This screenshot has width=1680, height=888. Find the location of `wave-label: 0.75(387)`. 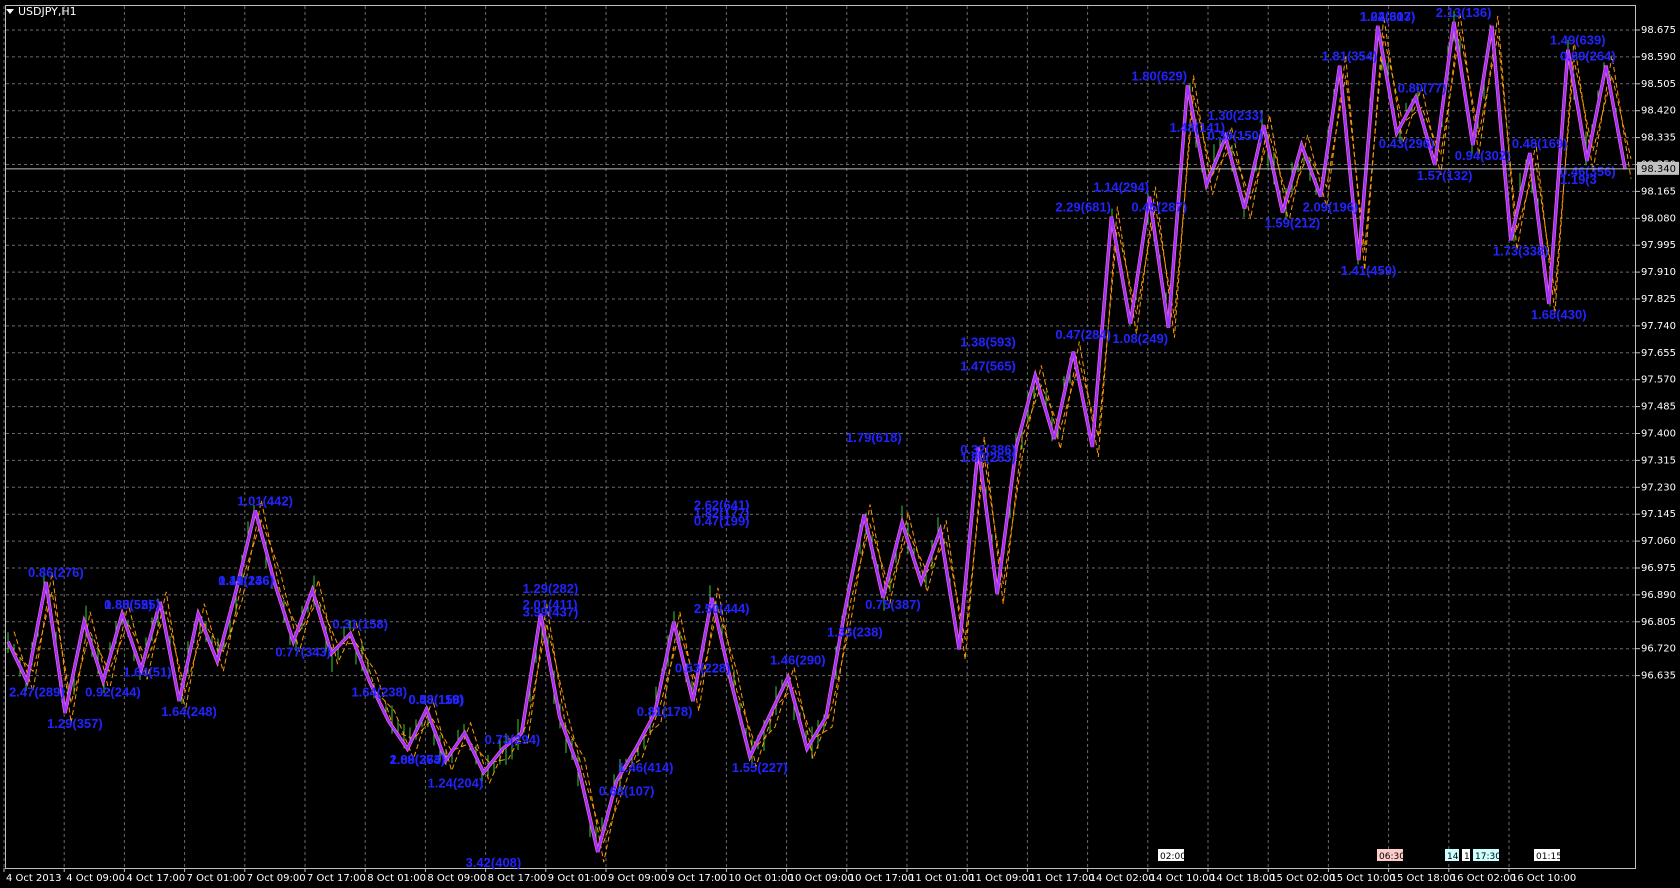

wave-label: 0.75(387) is located at coordinates (893, 604).